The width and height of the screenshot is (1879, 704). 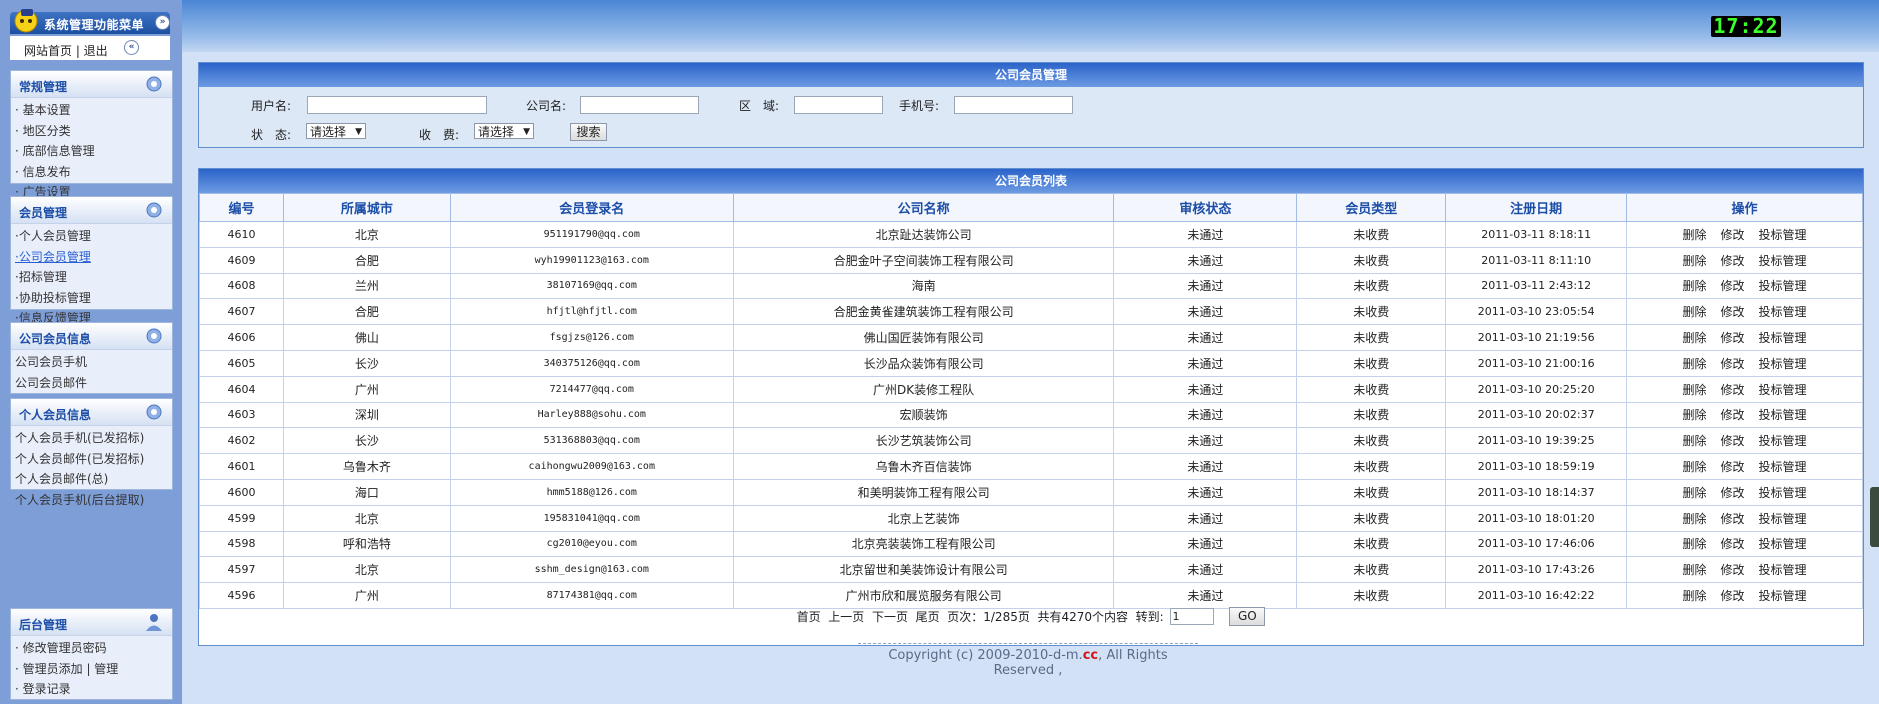 What do you see at coordinates (639, 105) in the screenshot?
I see `company-input` at bounding box center [639, 105].